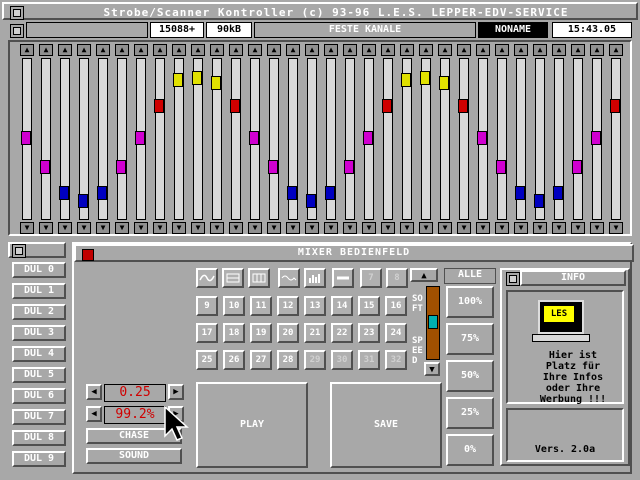 This screenshot has height=480, width=640. What do you see at coordinates (234, 360) in the screenshot?
I see `grid-button-26: 26` at bounding box center [234, 360].